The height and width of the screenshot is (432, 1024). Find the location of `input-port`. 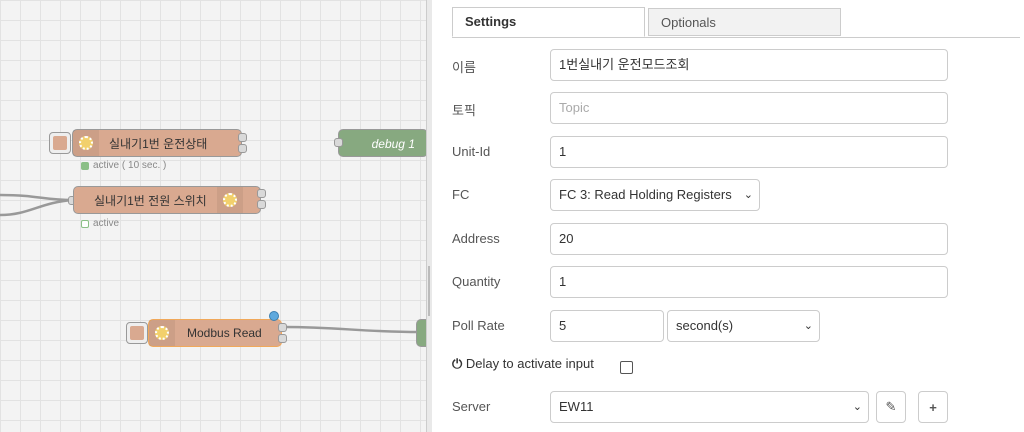

input-port is located at coordinates (338, 142).